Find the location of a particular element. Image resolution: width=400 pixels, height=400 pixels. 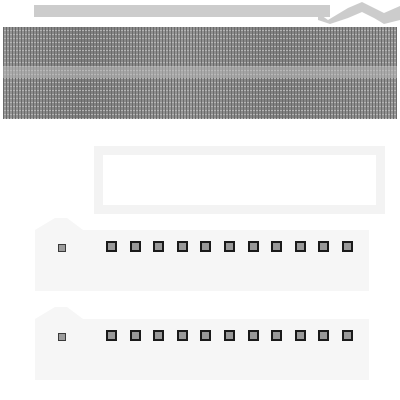

framed-panel is located at coordinates (239, 180).